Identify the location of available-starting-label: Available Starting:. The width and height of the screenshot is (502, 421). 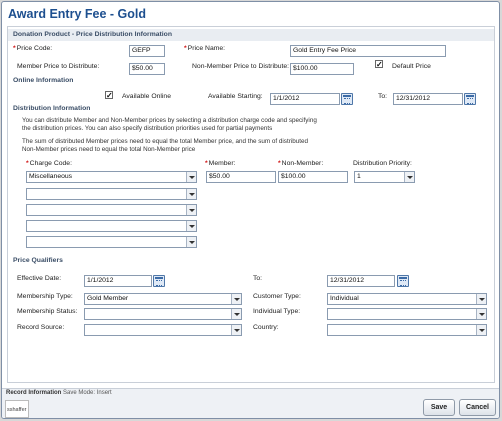
(235, 96).